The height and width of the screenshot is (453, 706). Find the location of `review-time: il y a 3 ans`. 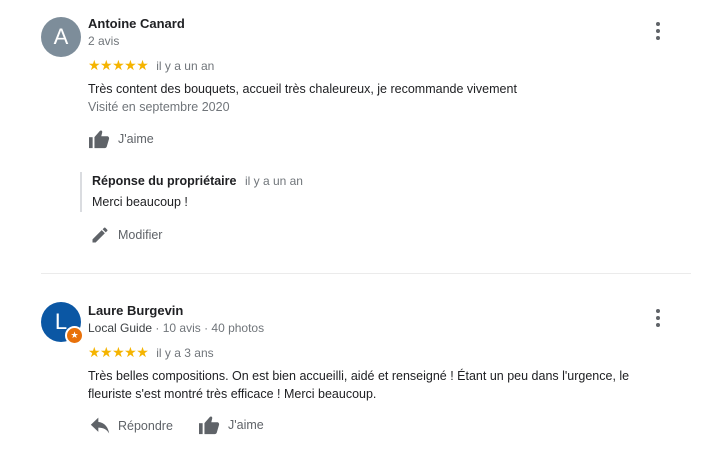

review-time: il y a 3 ans is located at coordinates (185, 352).